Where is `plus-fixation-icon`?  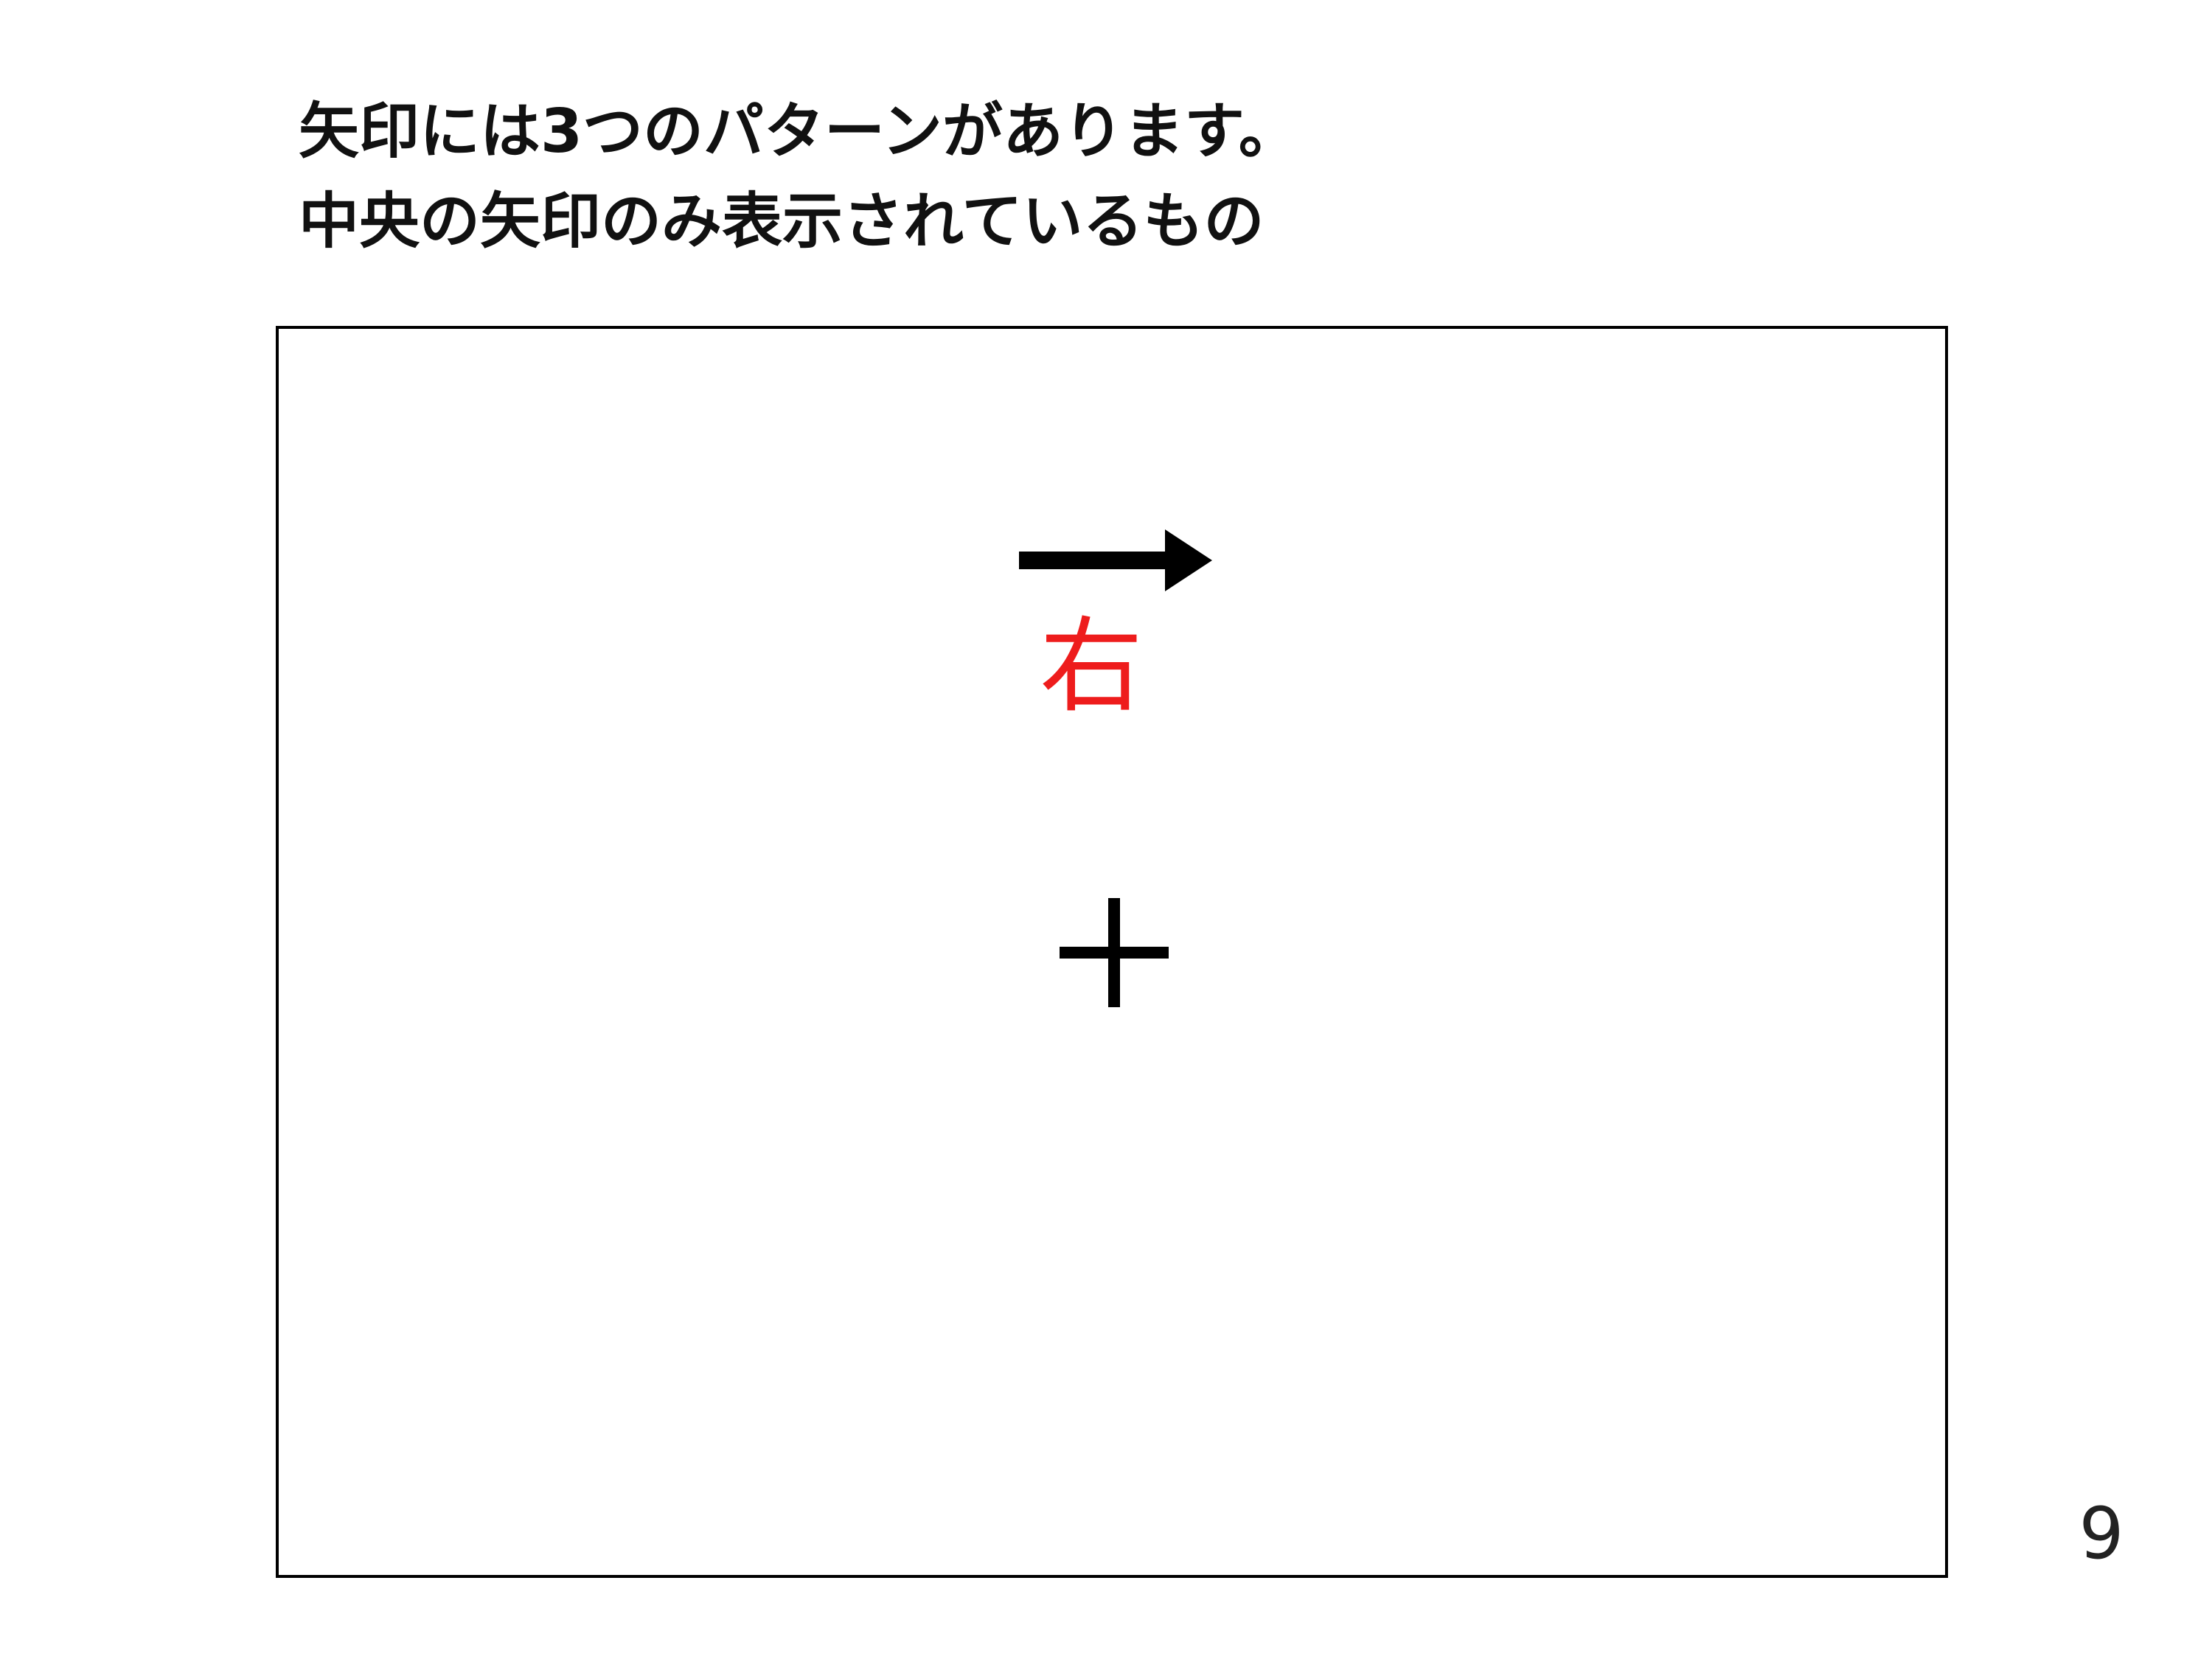 plus-fixation-icon is located at coordinates (1114, 952).